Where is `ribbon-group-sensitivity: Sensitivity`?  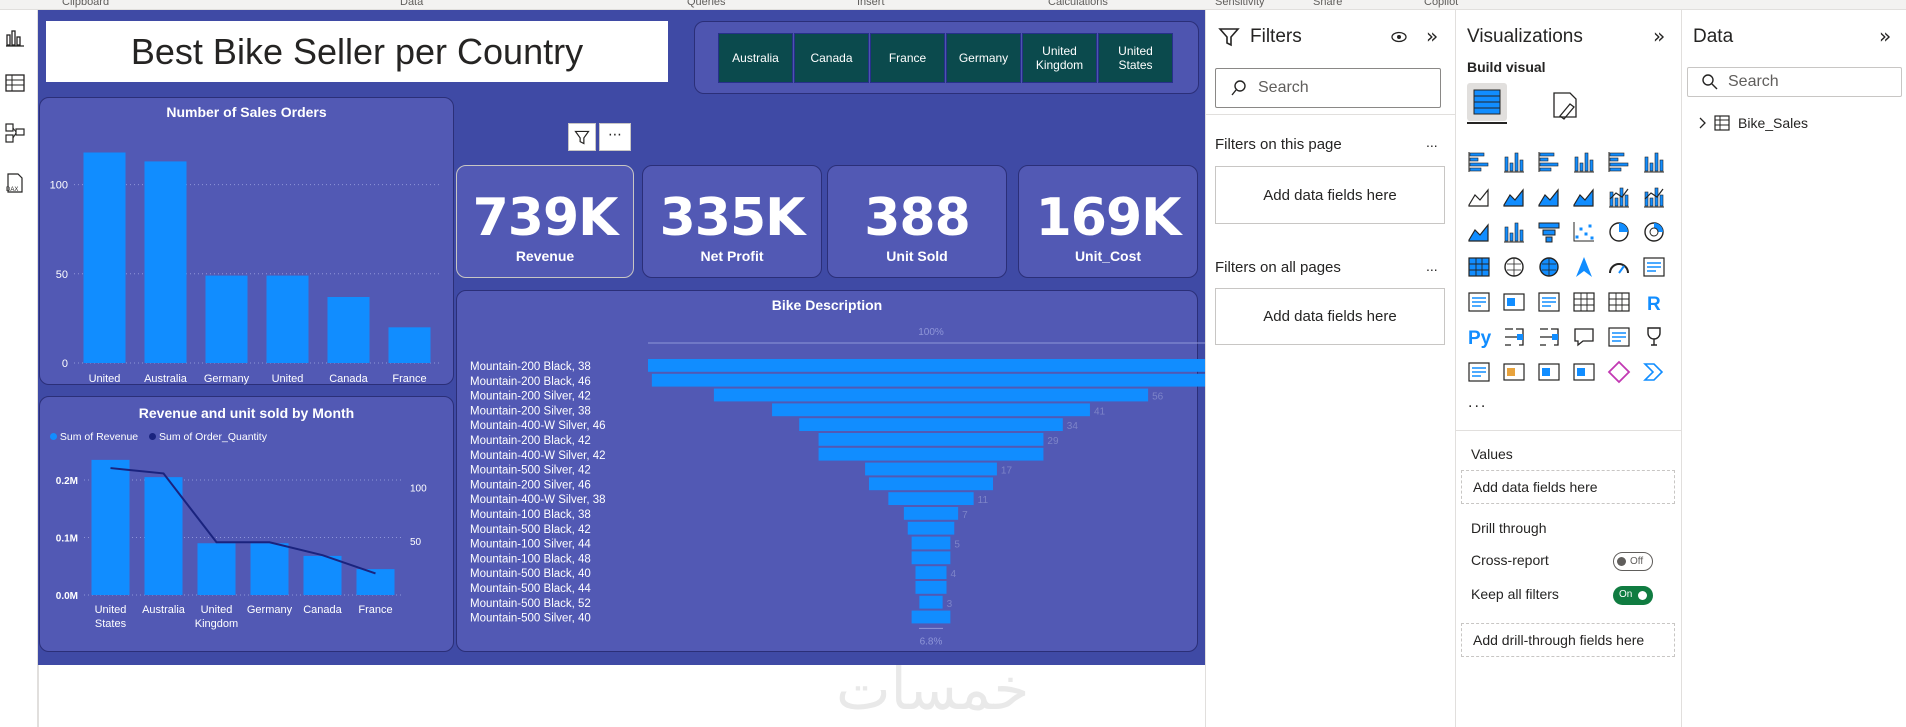
ribbon-group-sensitivity: Sensitivity is located at coordinates (1240, 4).